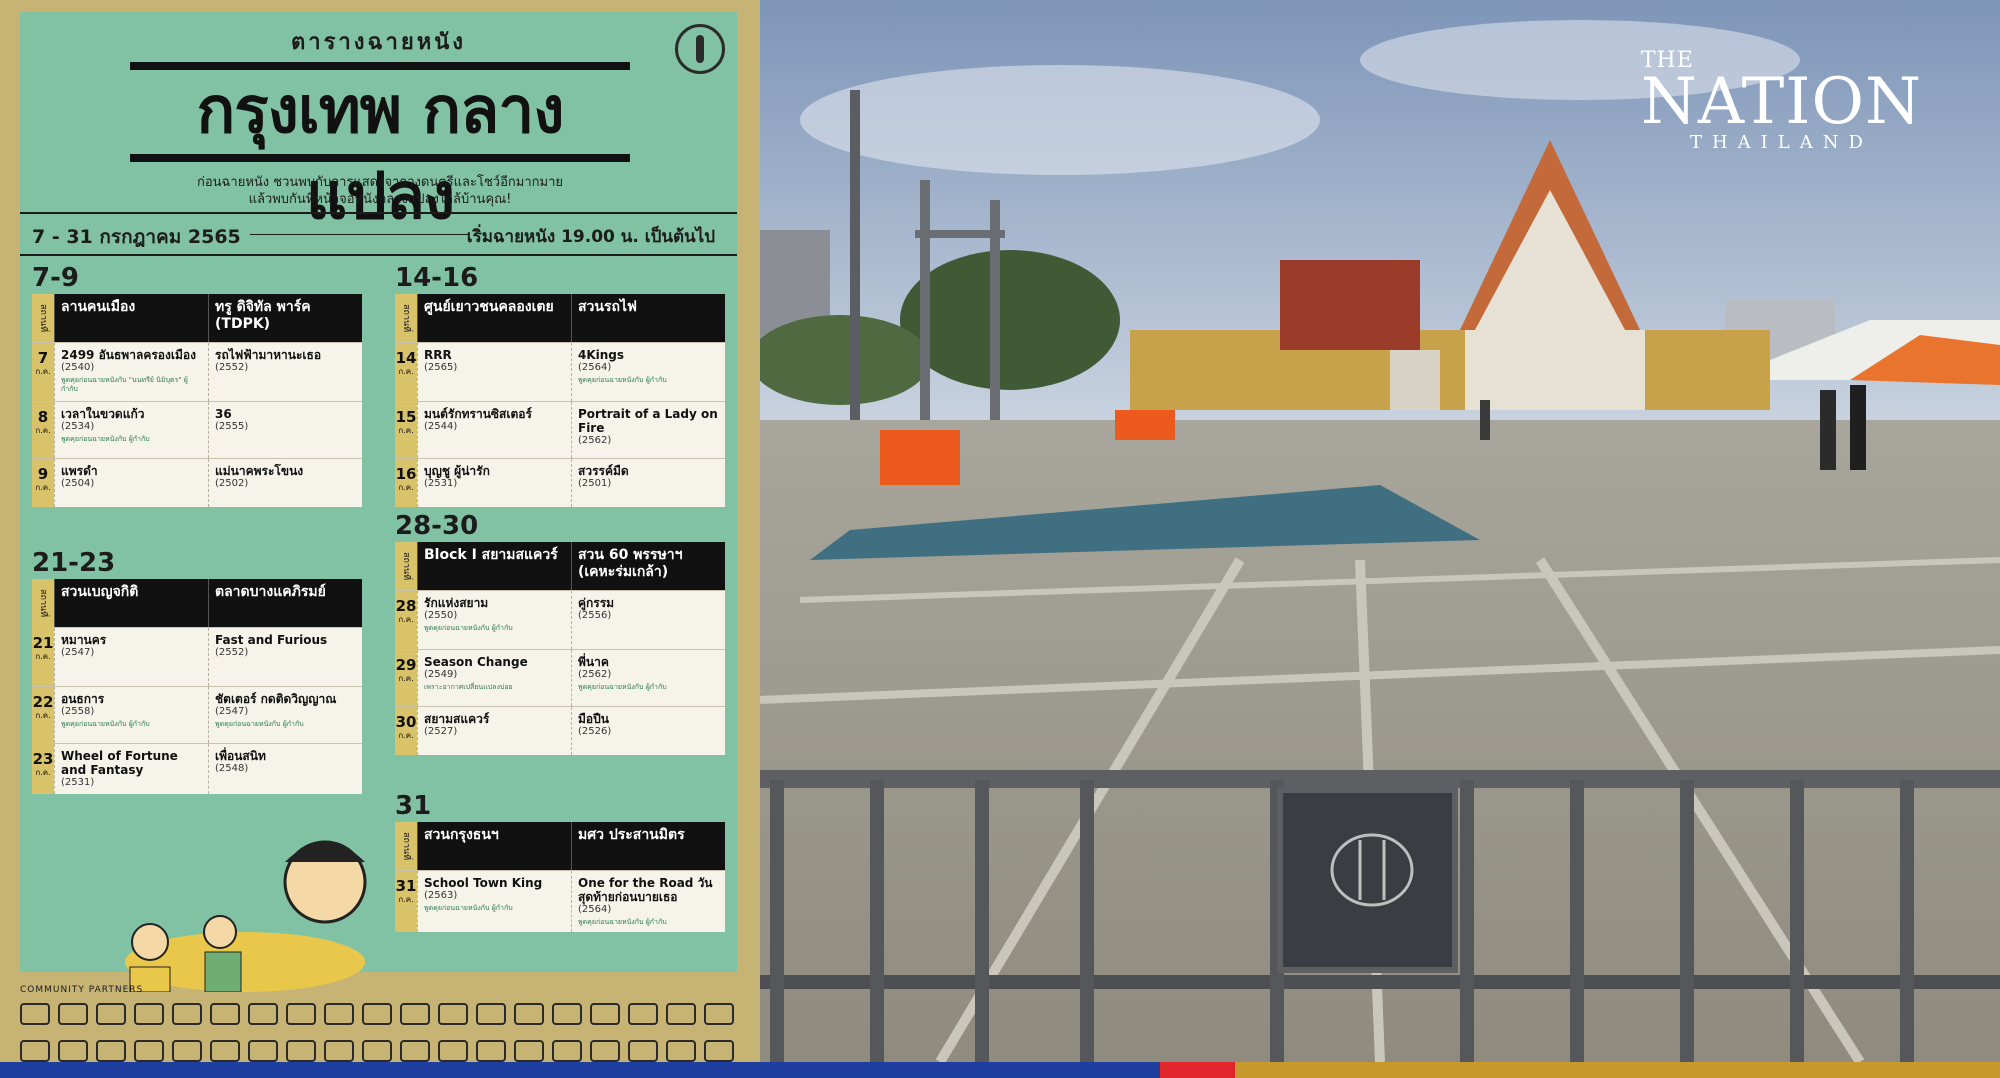  I want to click on day-cell: 8 ก.ค., so click(43, 430).